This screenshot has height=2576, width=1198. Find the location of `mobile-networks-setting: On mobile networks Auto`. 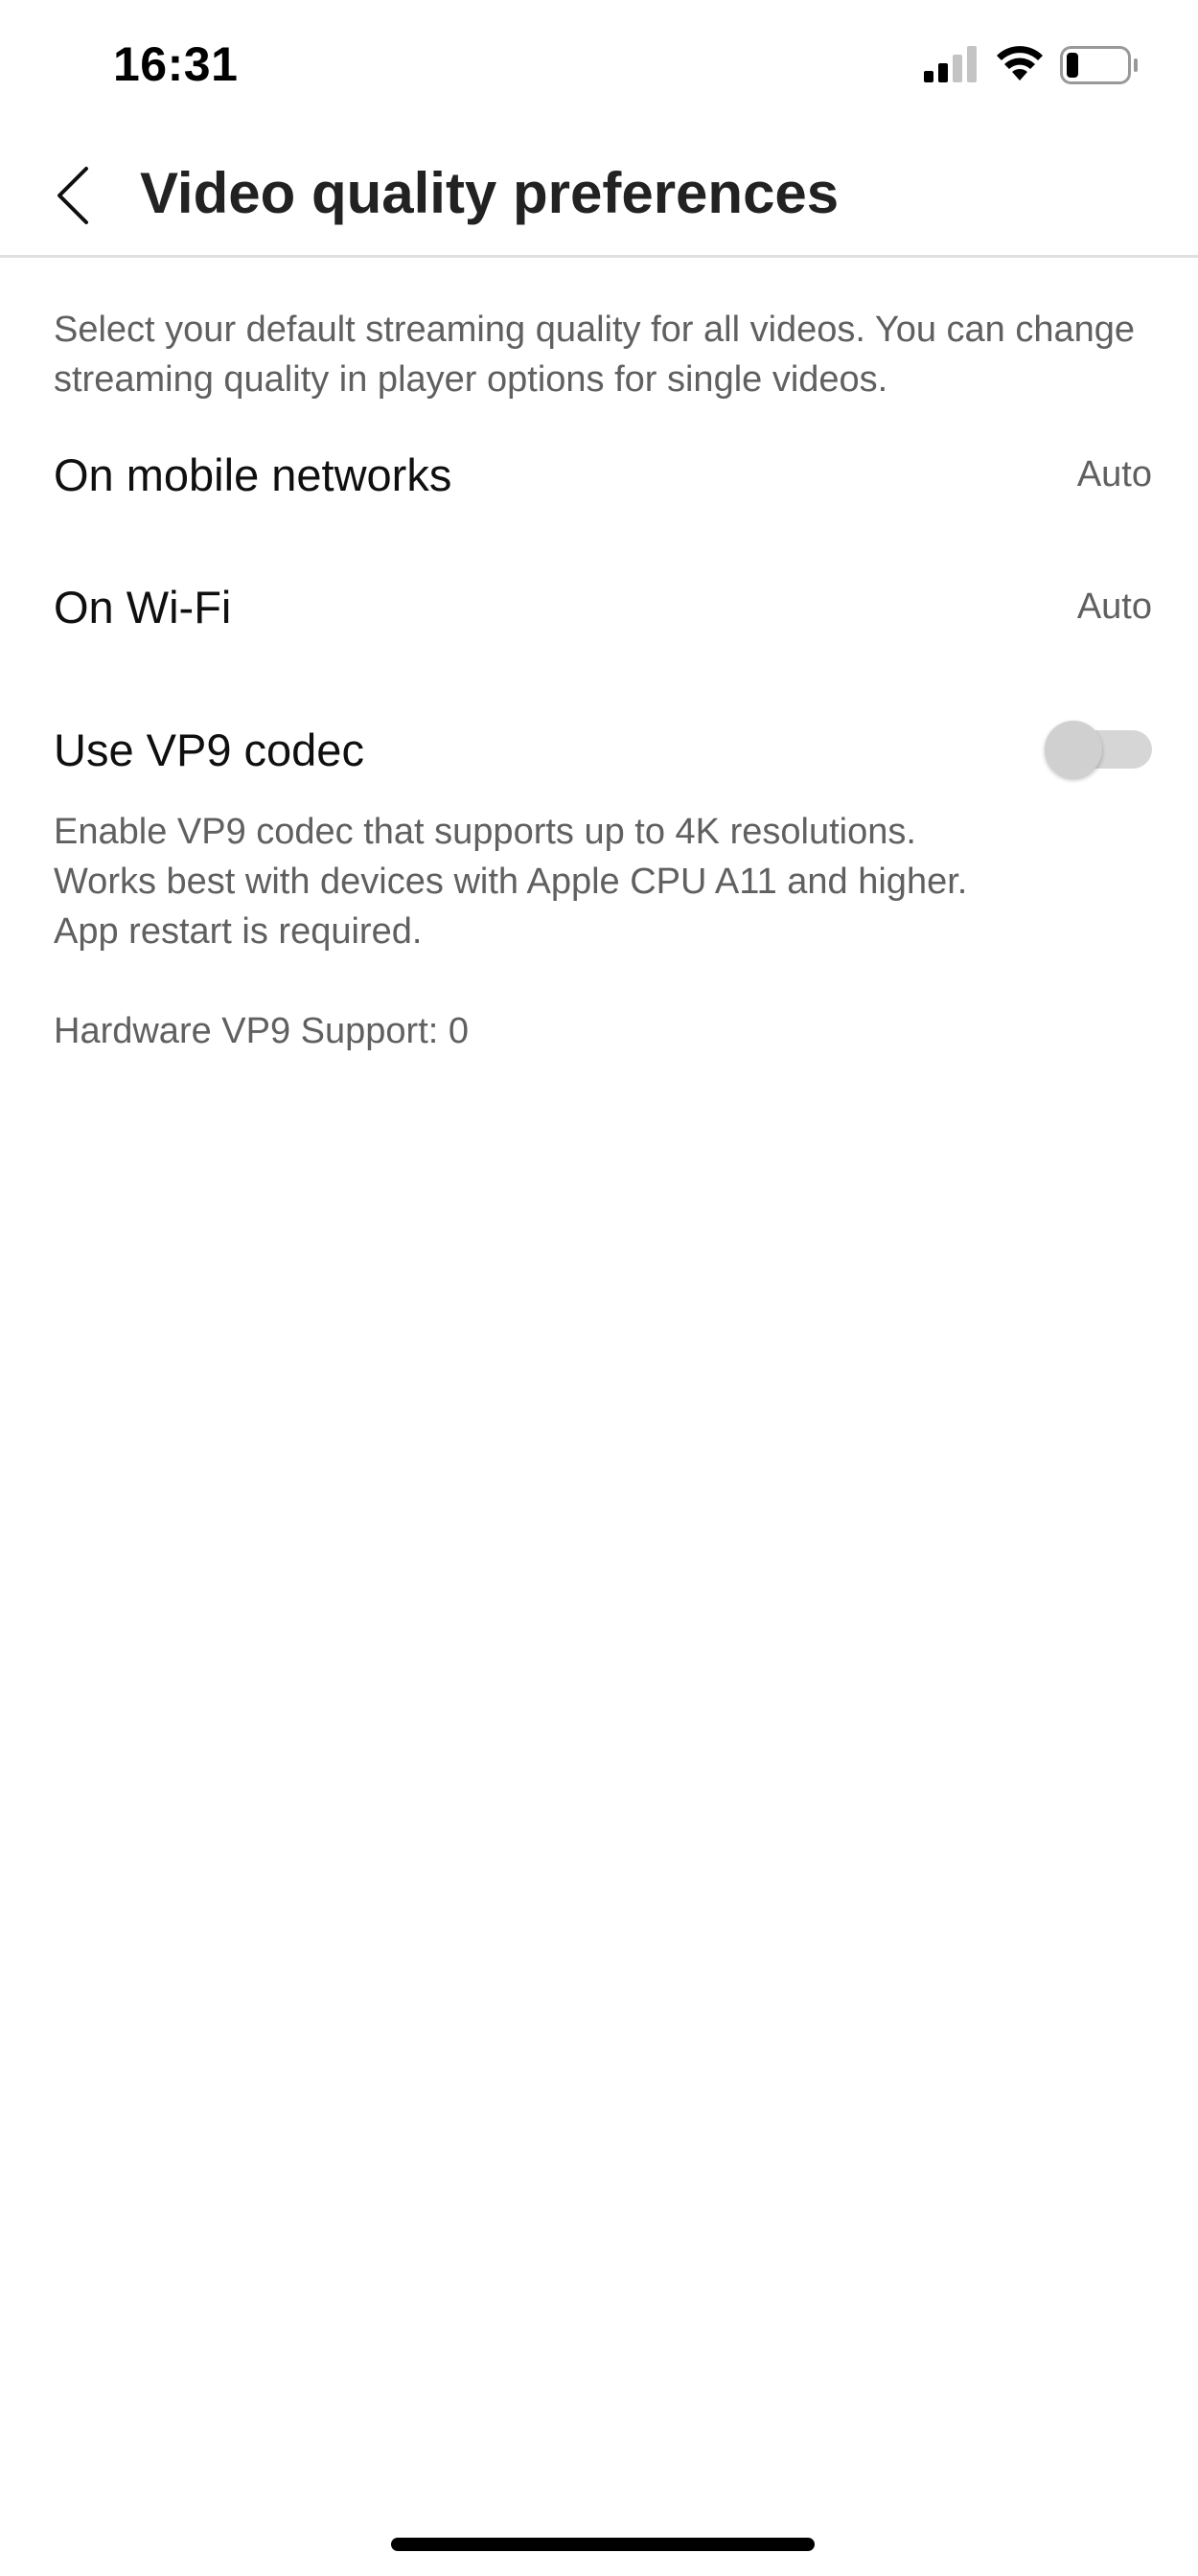

mobile-networks-setting: On mobile networks Auto is located at coordinates (603, 474).